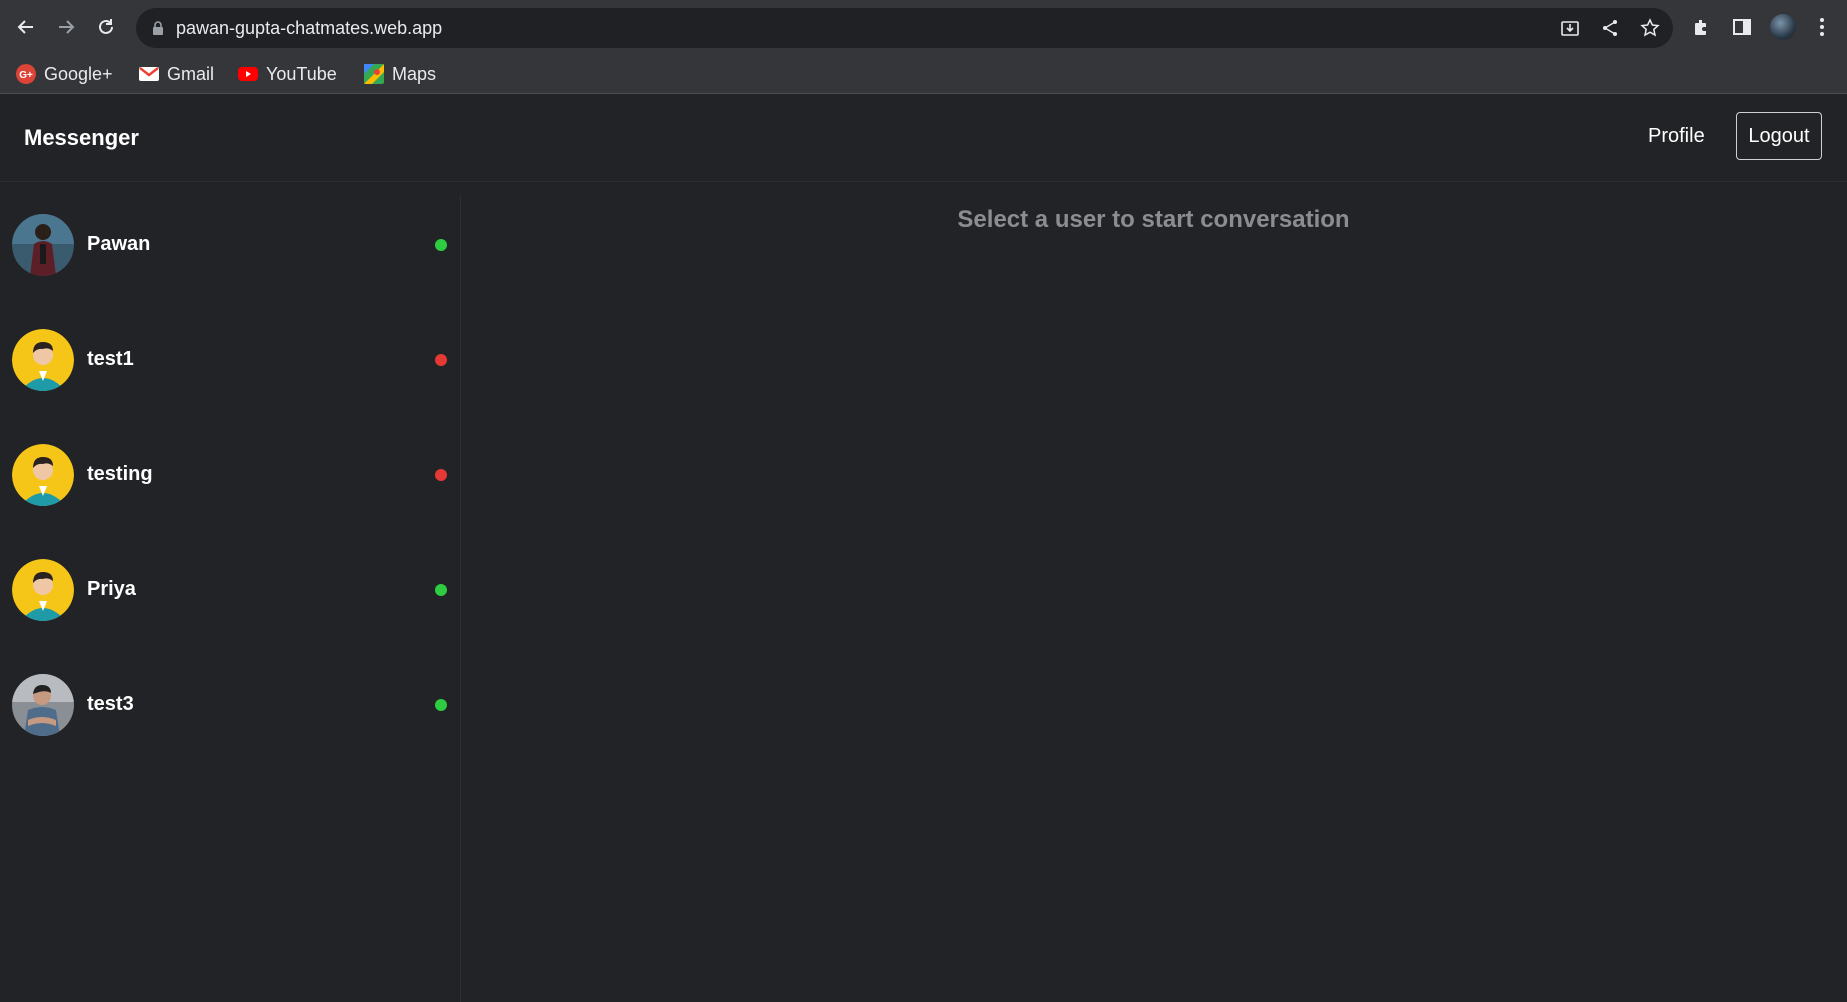  I want to click on user-name: testing, so click(120, 474).